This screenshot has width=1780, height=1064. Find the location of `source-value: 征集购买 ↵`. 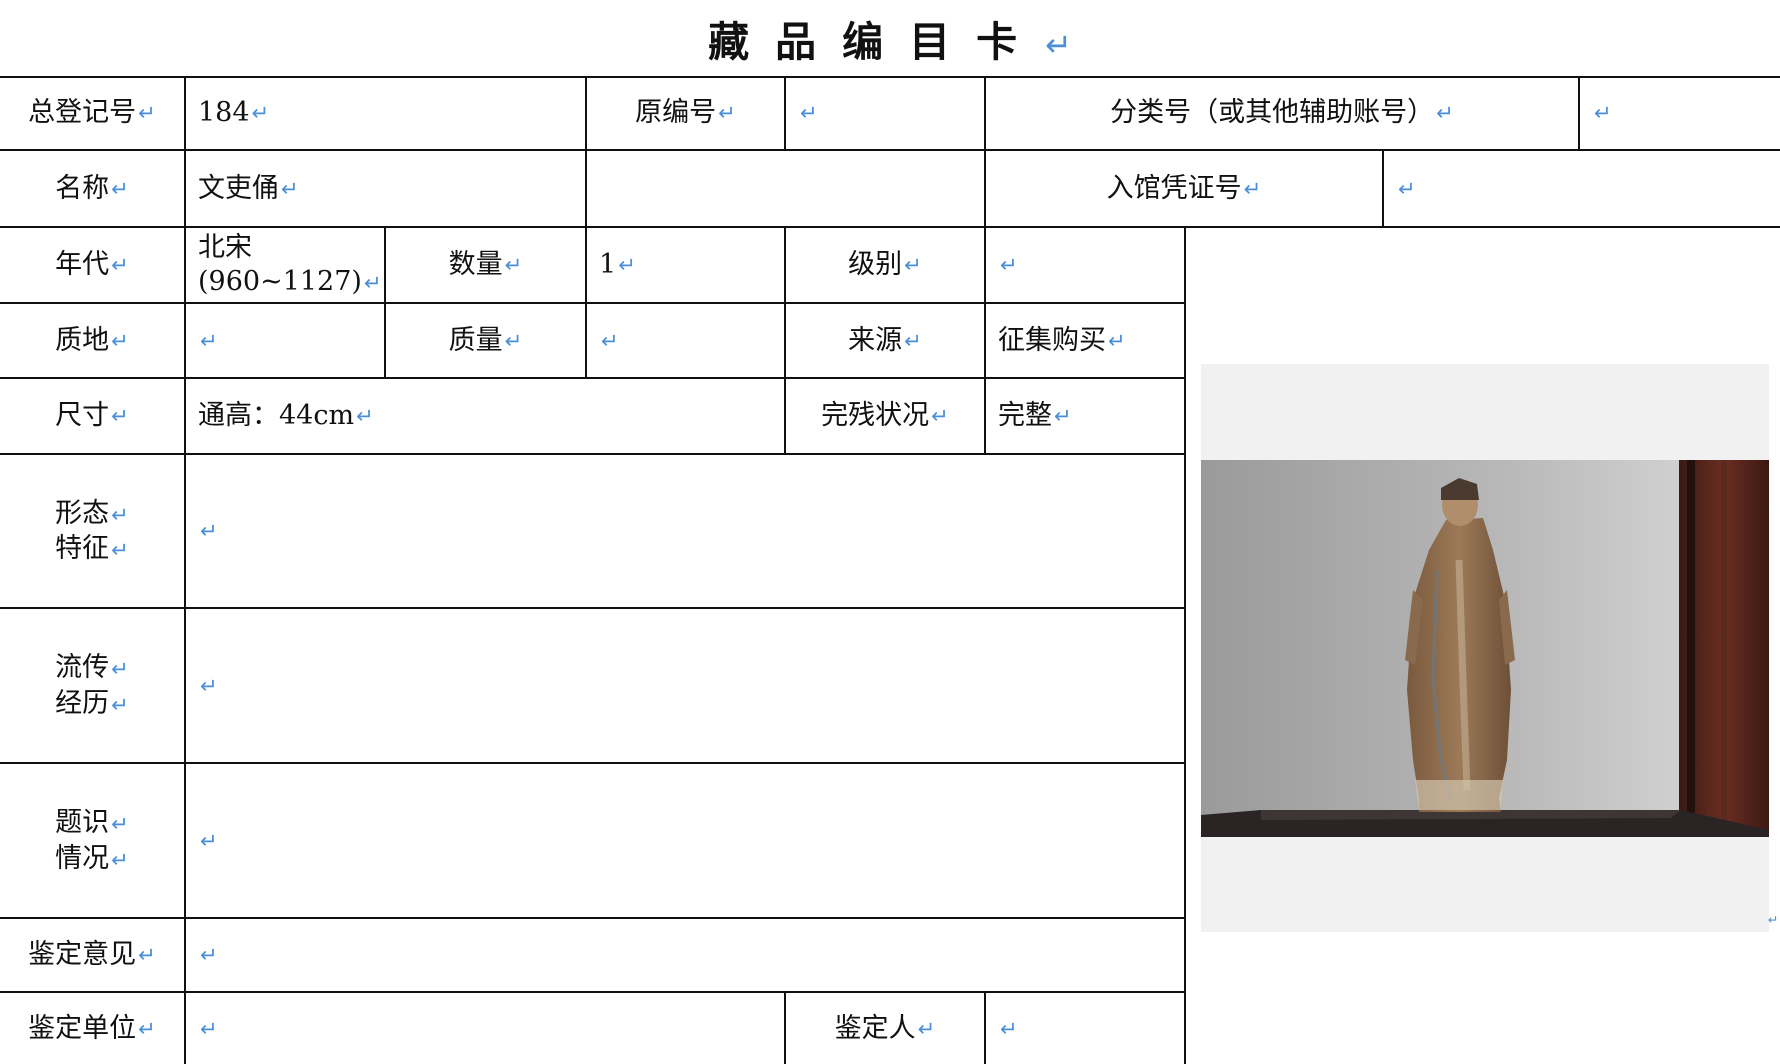

source-value: 征集购买 ↵ is located at coordinates (1085, 340).